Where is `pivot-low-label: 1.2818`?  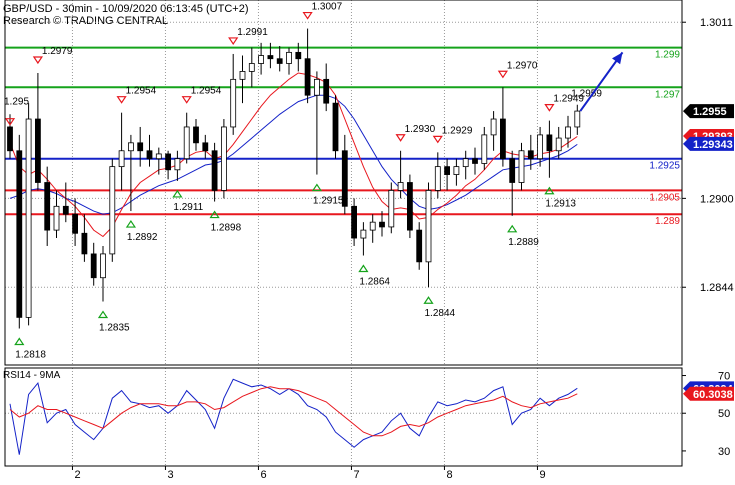
pivot-low-label: 1.2818 is located at coordinates (30, 355).